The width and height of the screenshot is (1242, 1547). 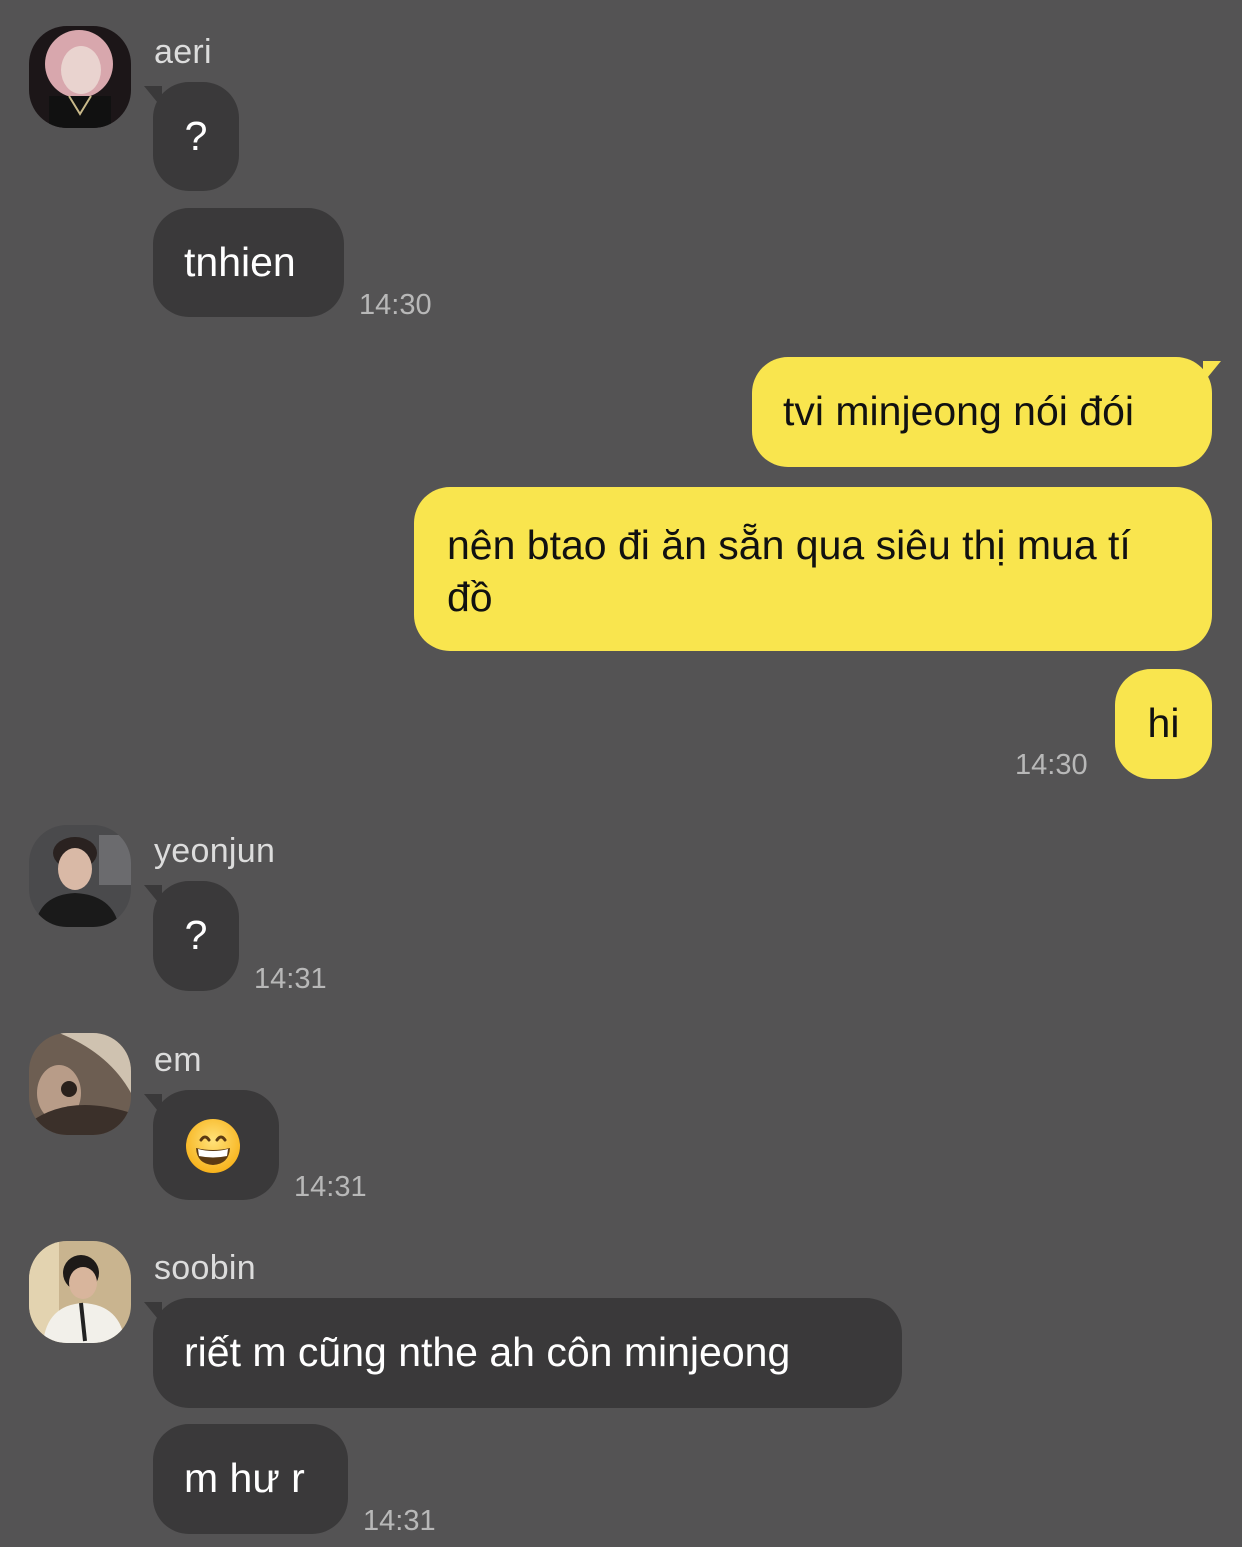 I want to click on sender-name-aeri: aeri, so click(x=183, y=52).